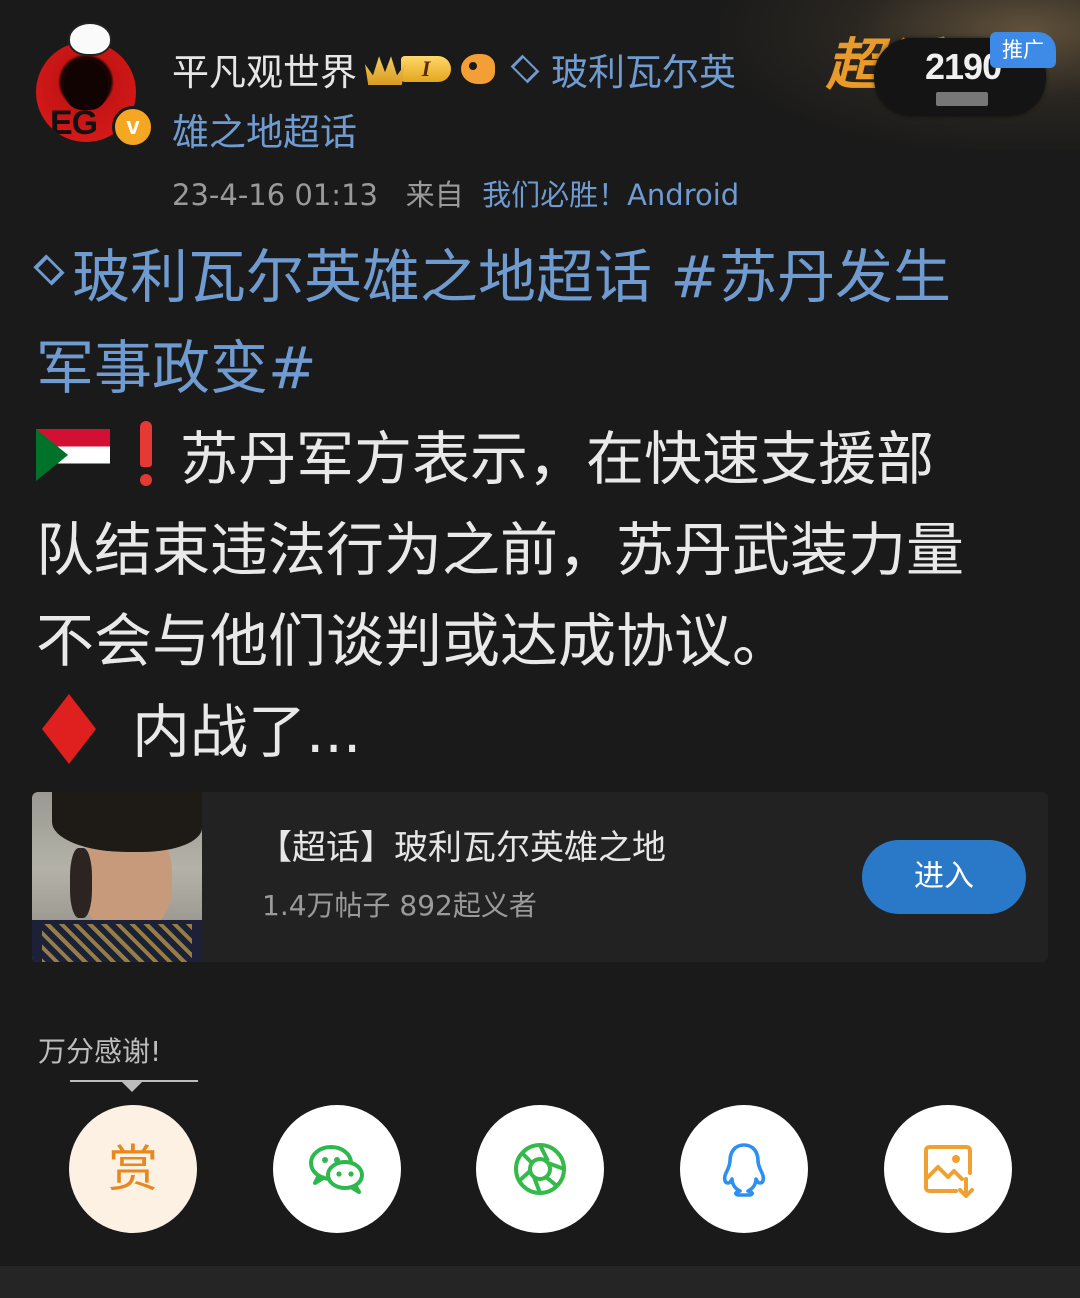  I want to click on reward-button: 赏, so click(133, 1169).